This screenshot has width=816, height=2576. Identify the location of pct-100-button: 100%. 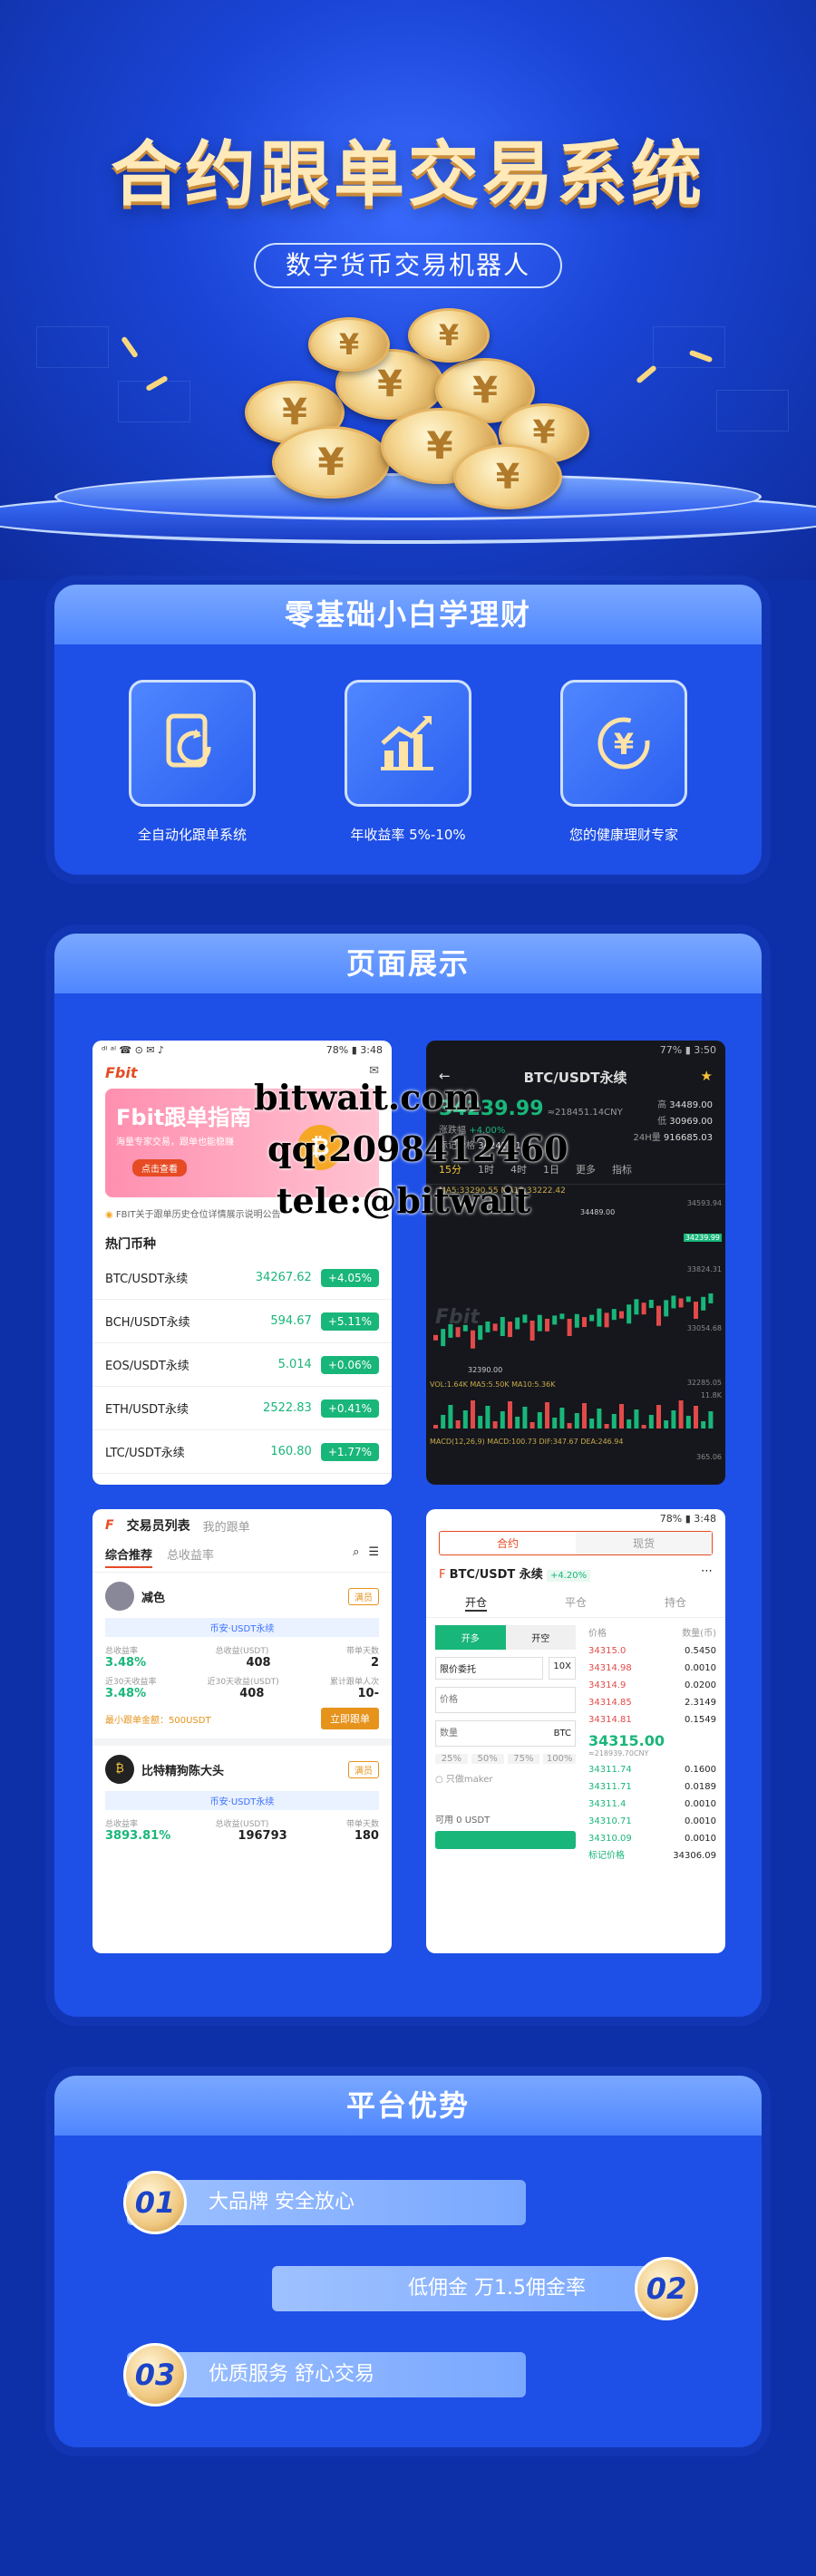
(559, 1759).